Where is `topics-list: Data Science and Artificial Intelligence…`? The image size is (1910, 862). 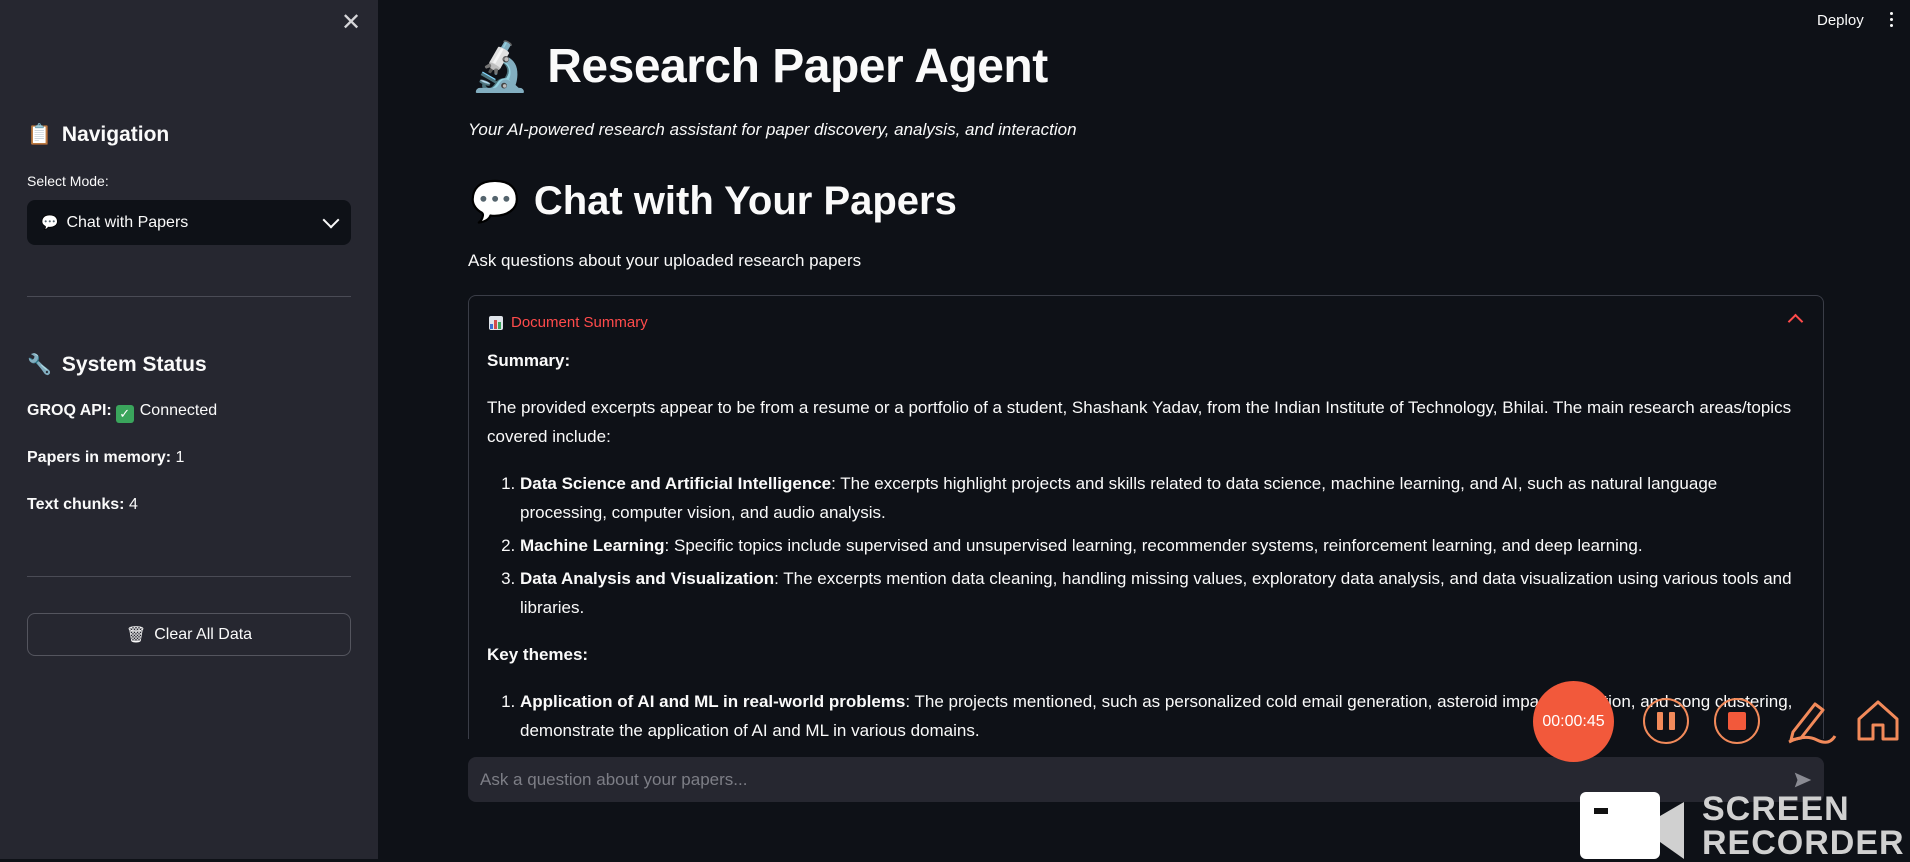 topics-list: Data Science and Artificial Intelligence… is located at coordinates (1140, 545).